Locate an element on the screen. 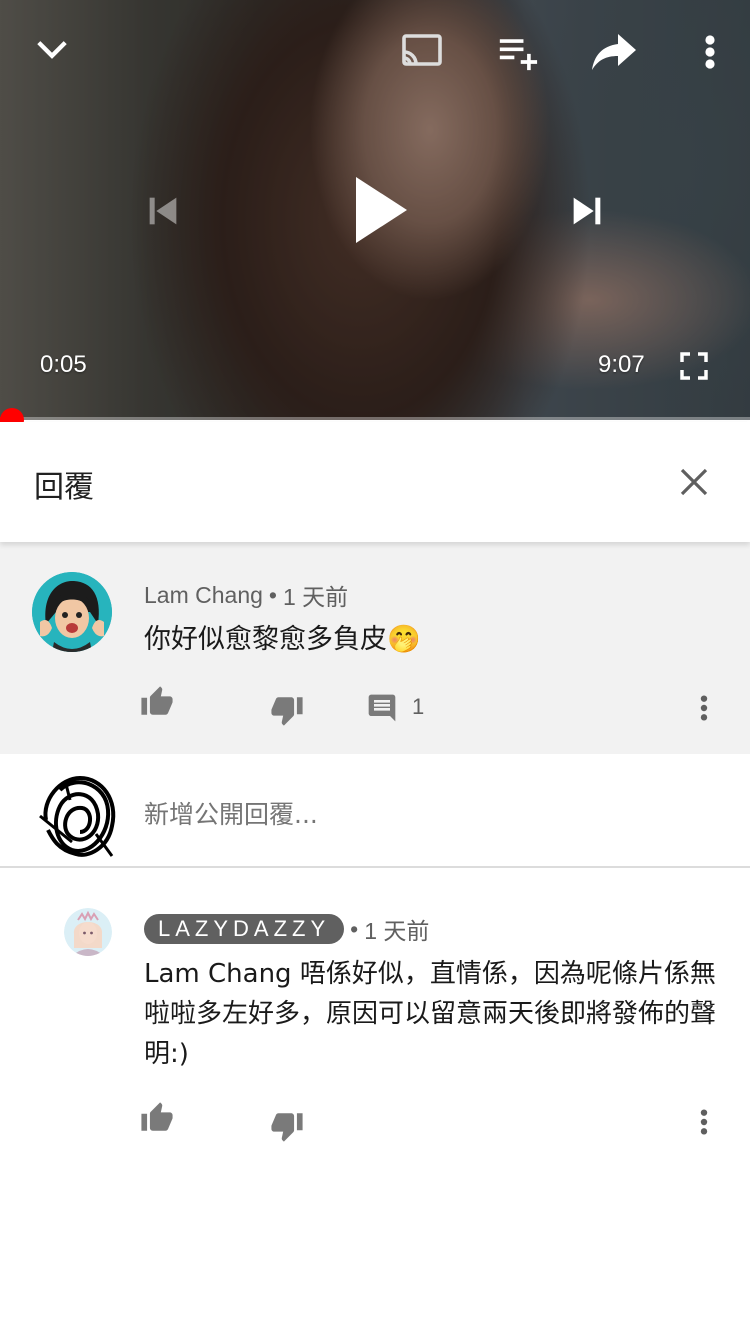  next-button is located at coordinates (587, 211).